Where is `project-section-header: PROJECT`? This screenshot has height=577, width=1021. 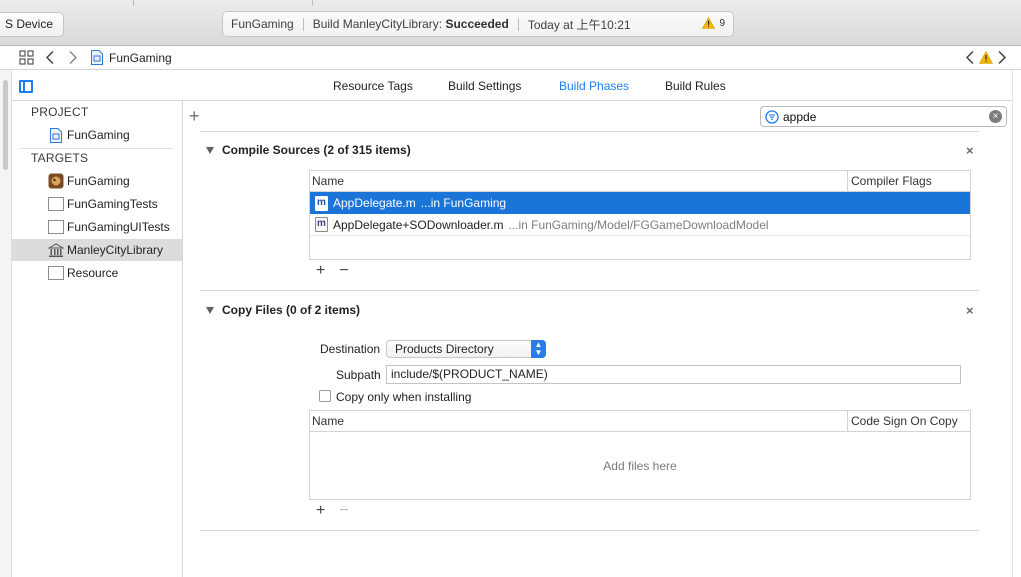
project-section-header: PROJECT is located at coordinates (60, 112).